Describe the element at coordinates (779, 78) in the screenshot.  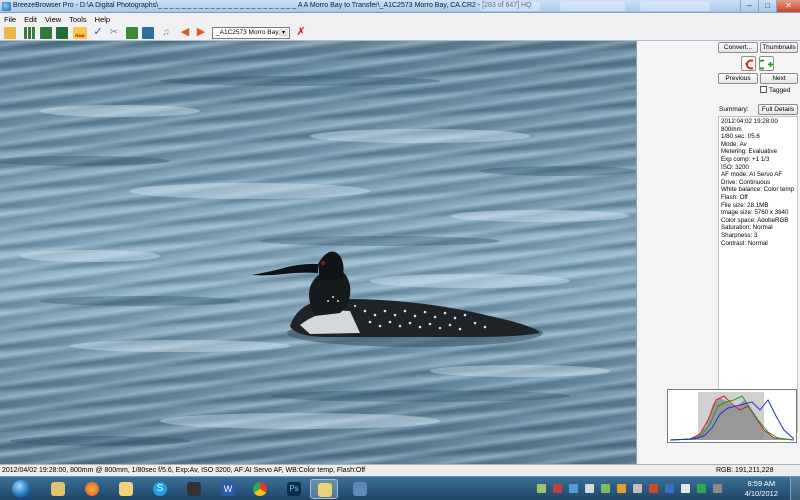
I see `next-button: Next` at that location.